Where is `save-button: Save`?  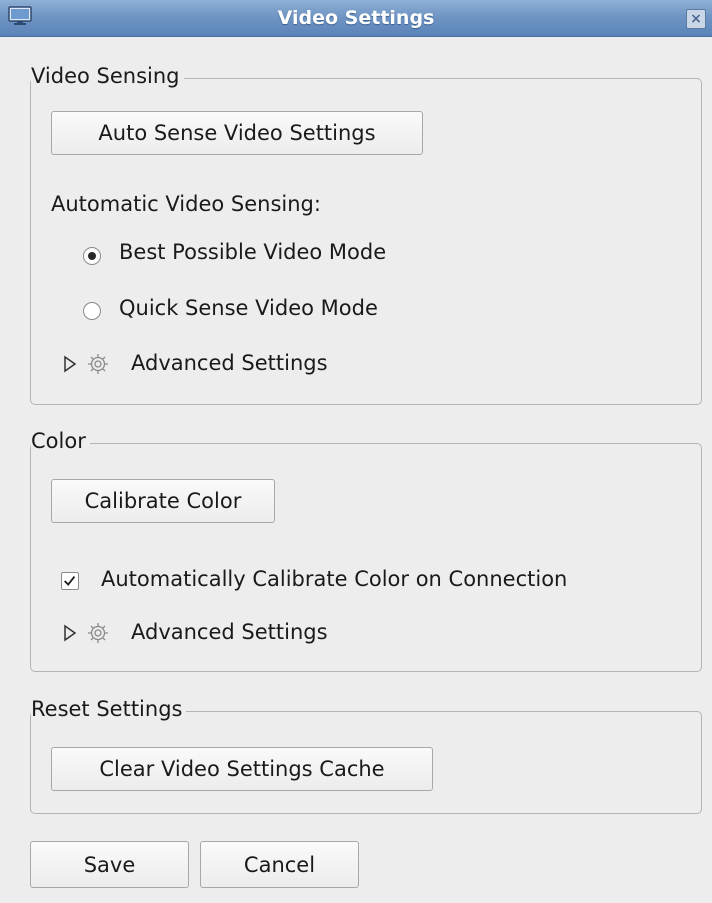 save-button: Save is located at coordinates (109, 864).